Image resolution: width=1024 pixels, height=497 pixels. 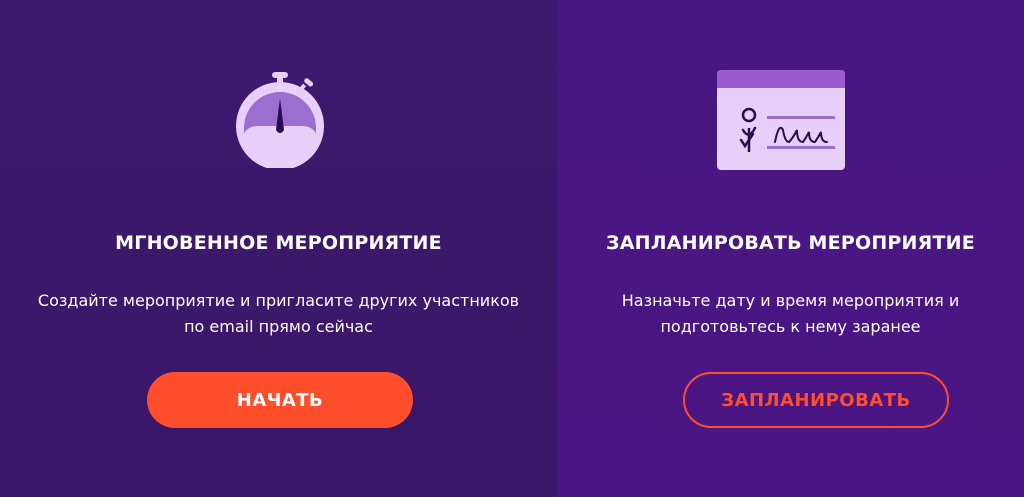 What do you see at coordinates (280, 119) in the screenshot?
I see `stopwatch-icon` at bounding box center [280, 119].